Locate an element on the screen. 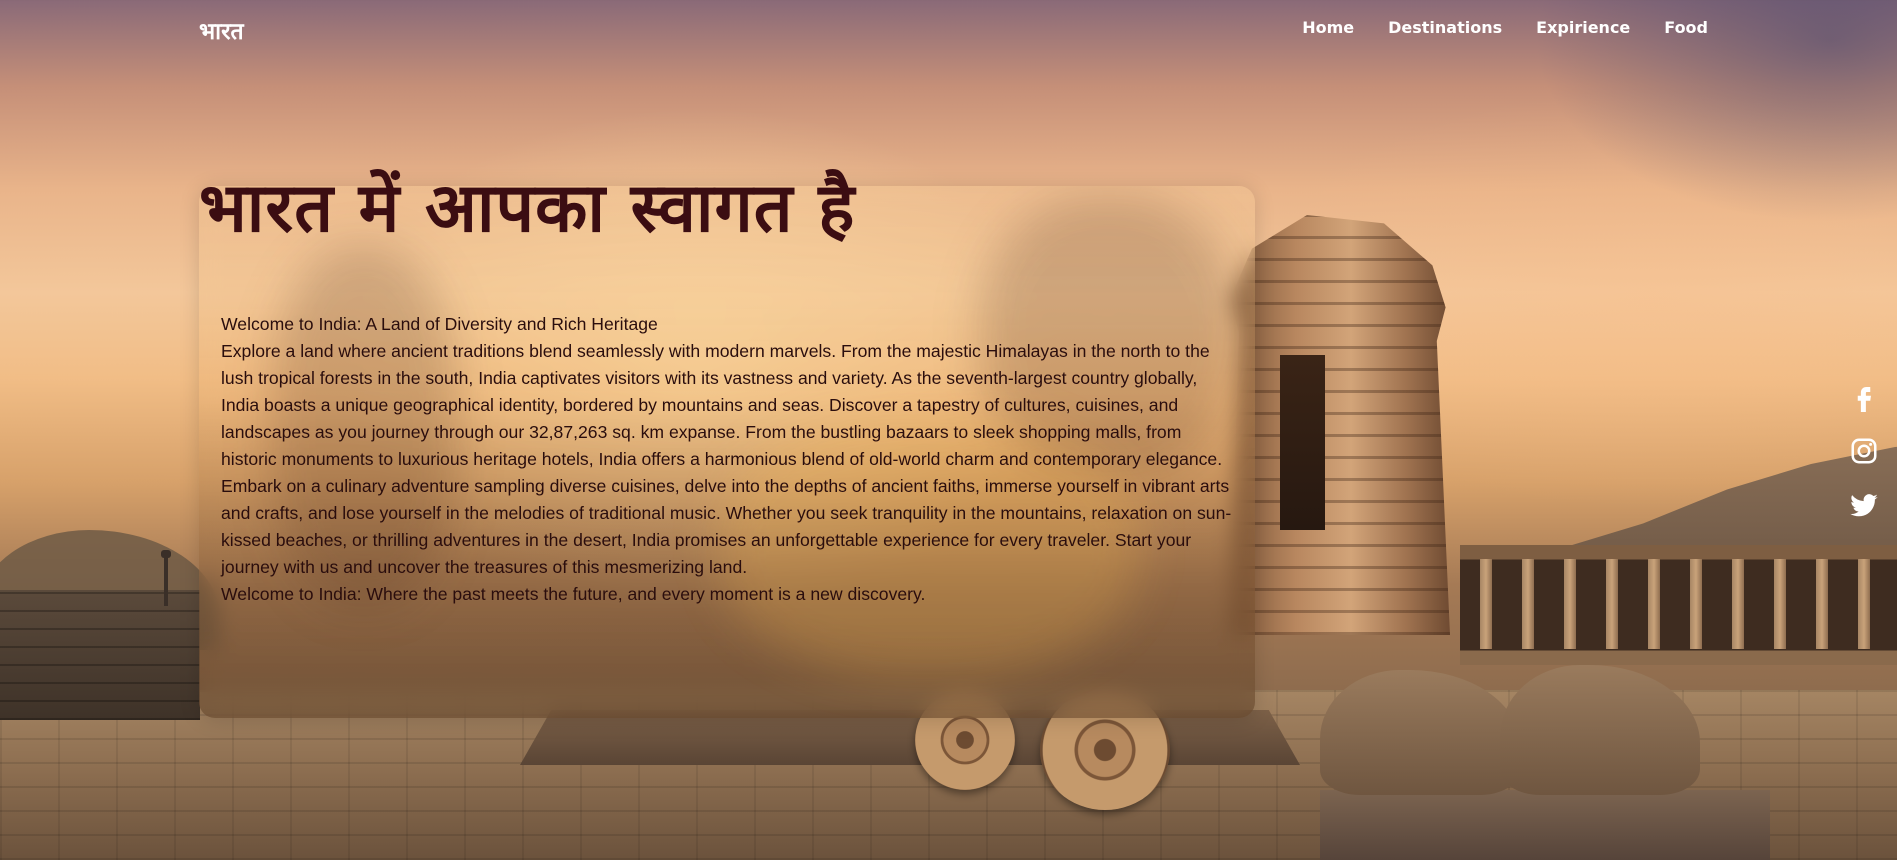 Image resolution: width=1897 pixels, height=860 pixels. background-lamp is located at coordinates (166, 578).